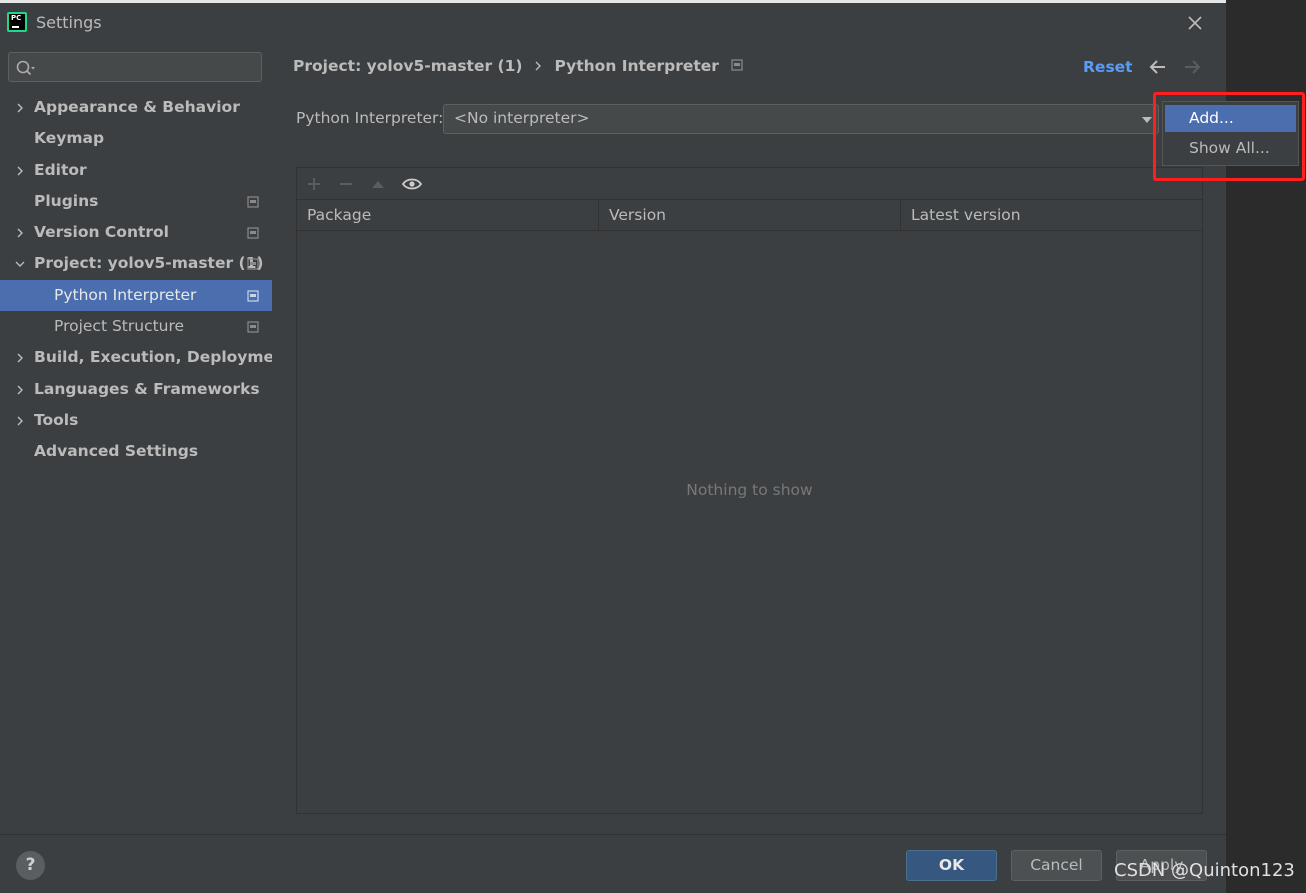 The height and width of the screenshot is (893, 1306). What do you see at coordinates (69, 22) in the screenshot?
I see `window-title: Settings` at bounding box center [69, 22].